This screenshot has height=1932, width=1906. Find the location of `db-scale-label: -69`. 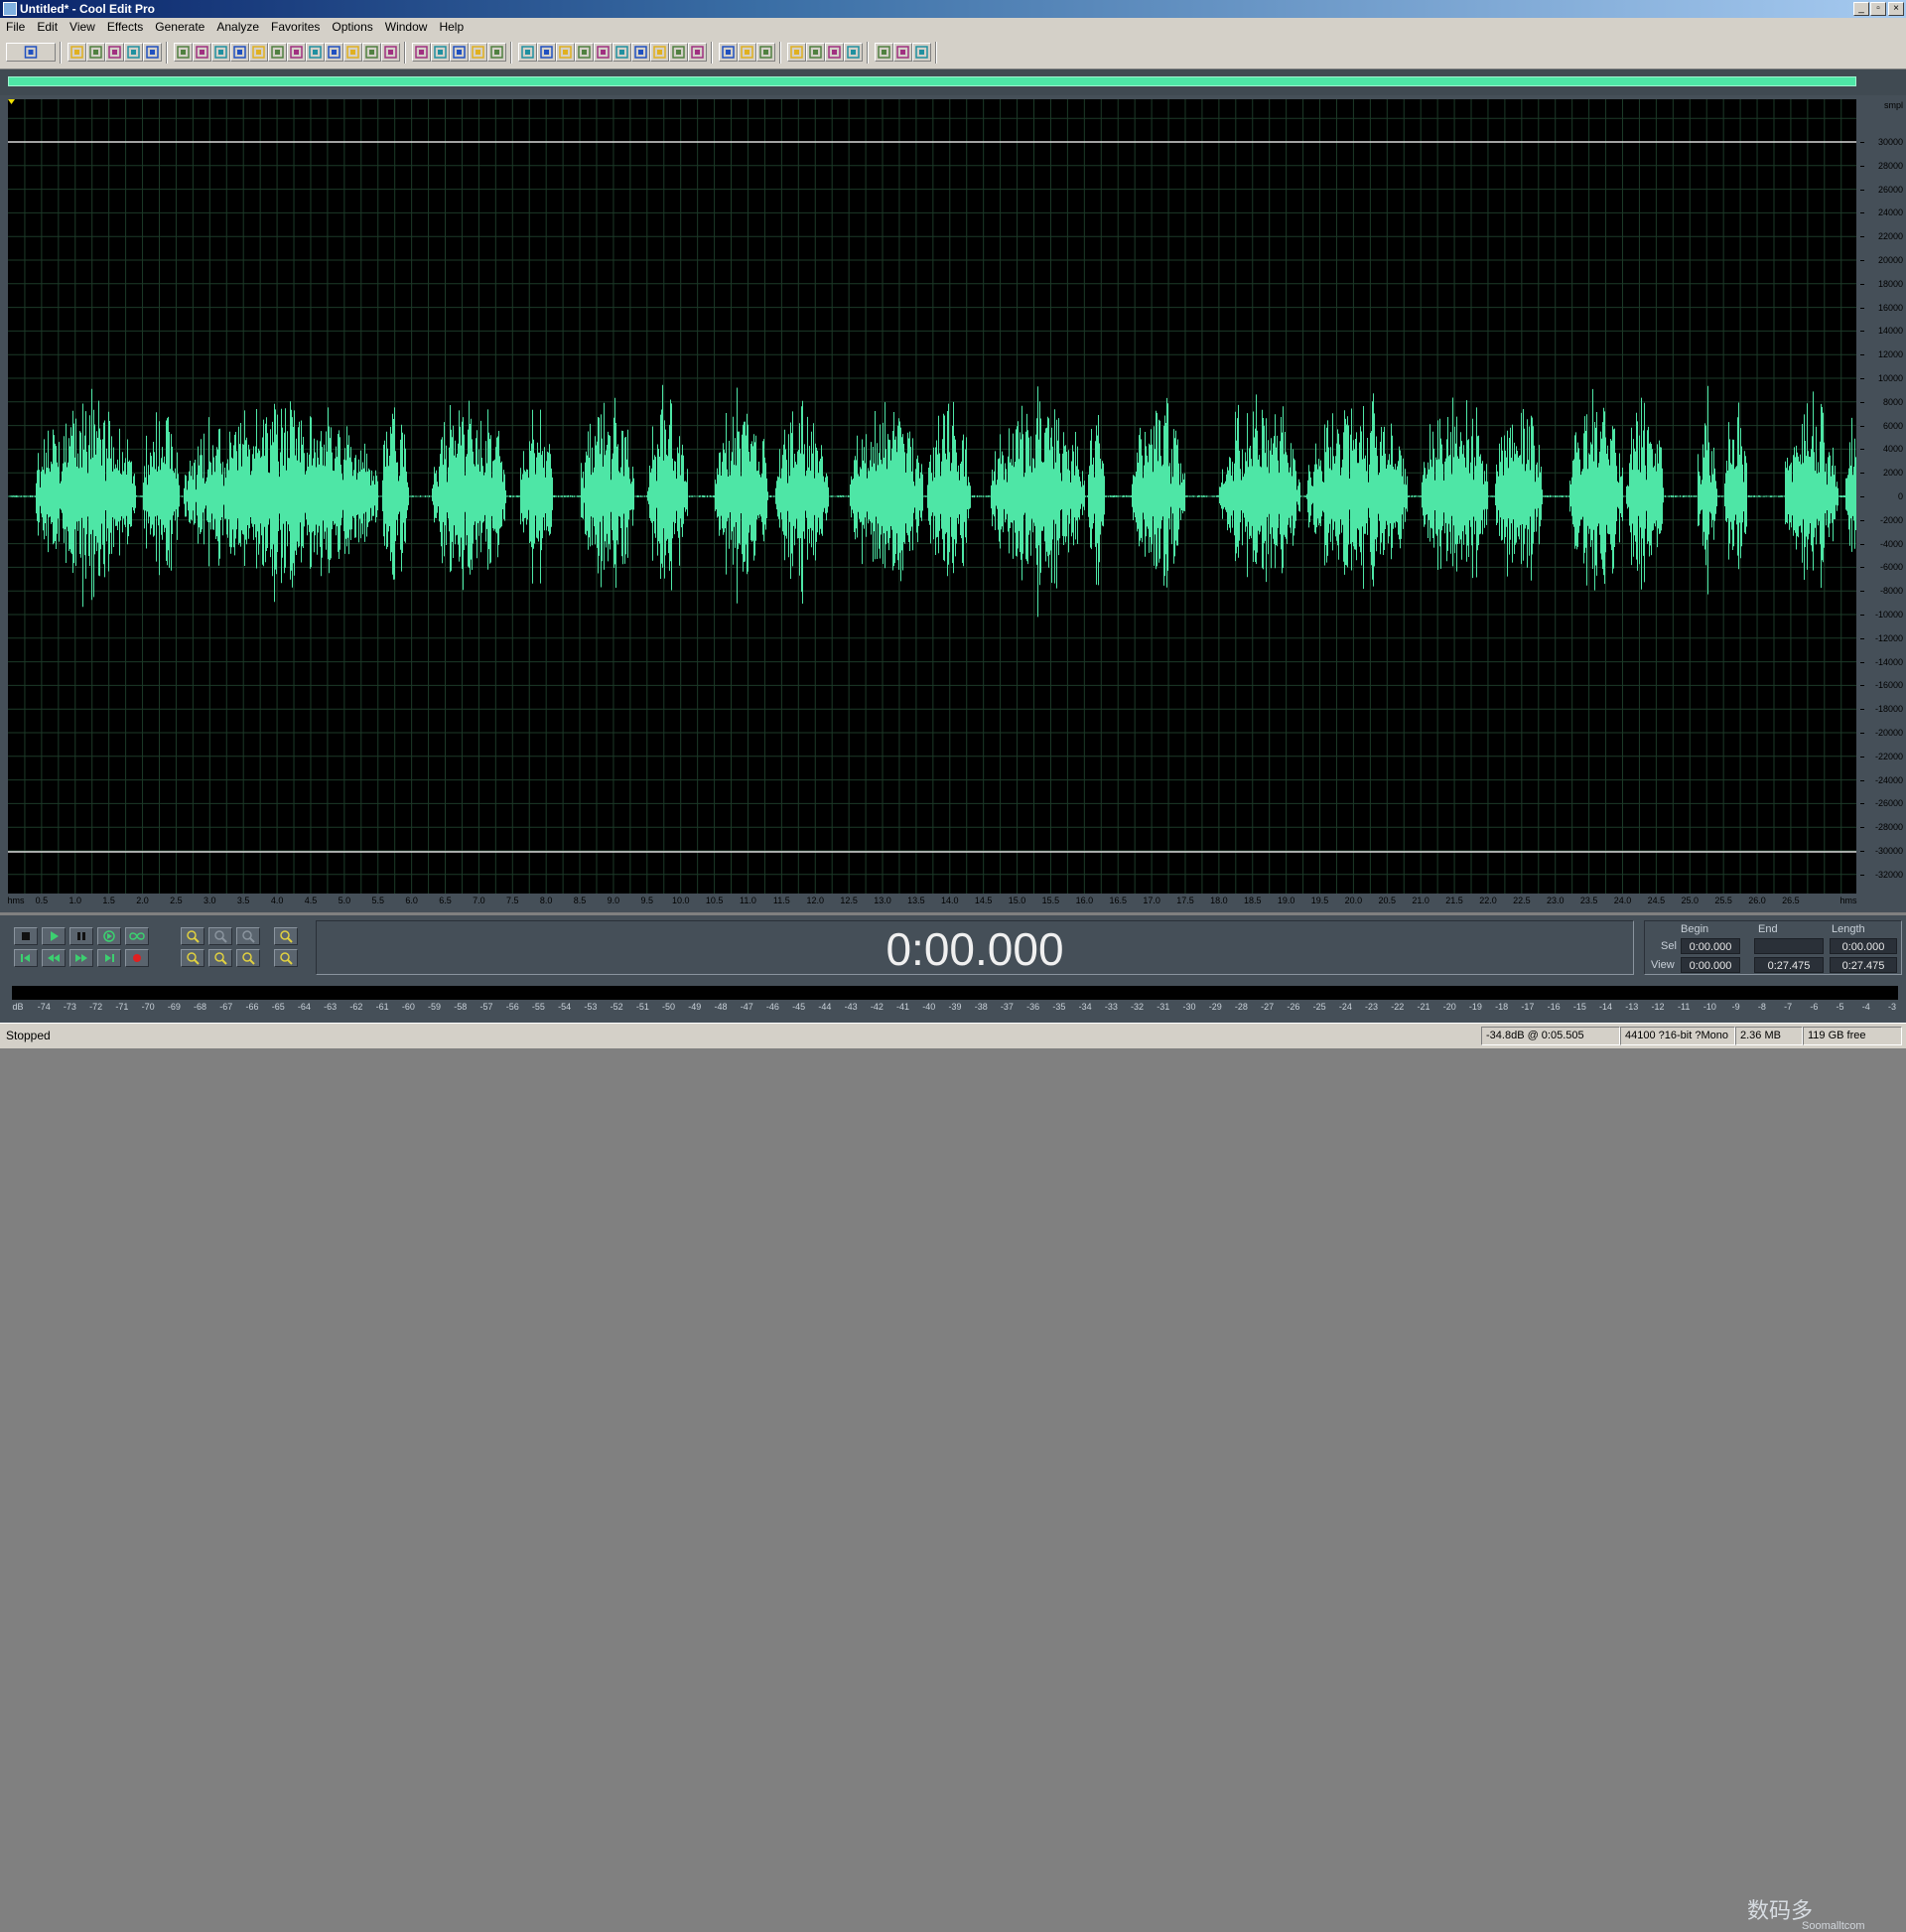

db-scale-label: -69 is located at coordinates (174, 1007).